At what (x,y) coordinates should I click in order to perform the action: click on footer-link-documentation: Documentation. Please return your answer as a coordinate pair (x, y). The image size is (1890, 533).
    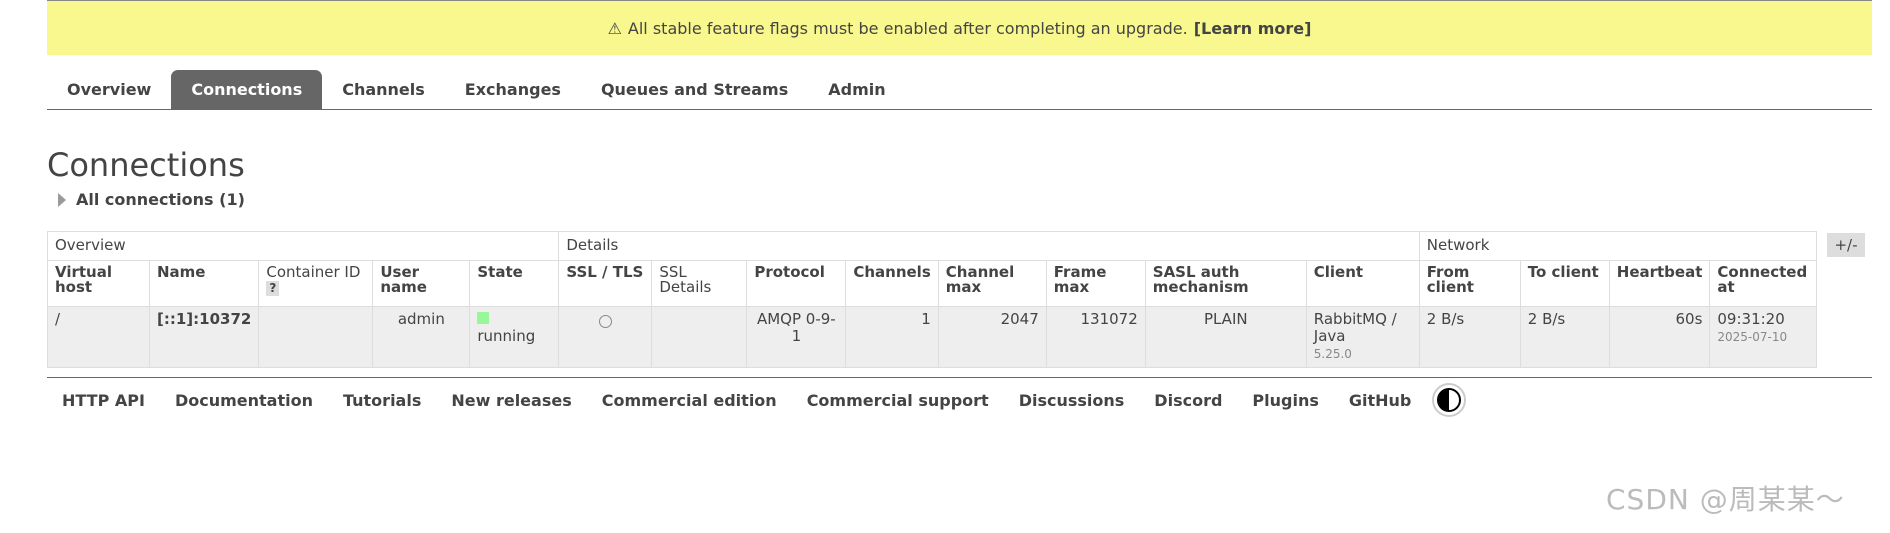
    Looking at the image, I should click on (244, 400).